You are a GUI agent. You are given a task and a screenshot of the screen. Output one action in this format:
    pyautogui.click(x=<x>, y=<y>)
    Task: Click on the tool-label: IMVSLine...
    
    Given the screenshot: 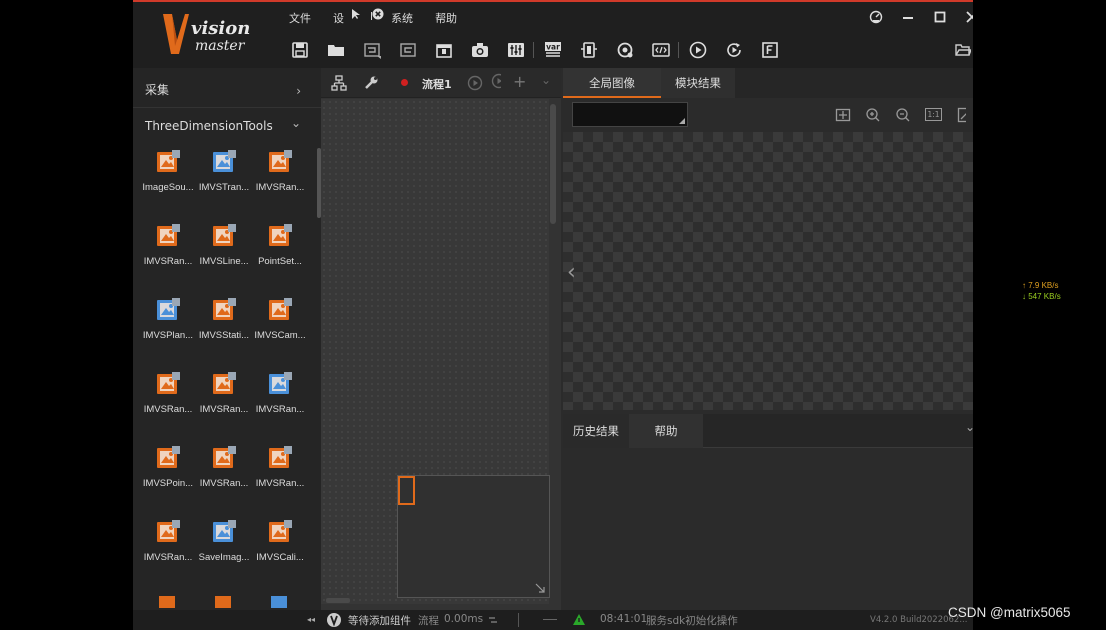 What is the action you would take?
    pyautogui.click(x=224, y=261)
    